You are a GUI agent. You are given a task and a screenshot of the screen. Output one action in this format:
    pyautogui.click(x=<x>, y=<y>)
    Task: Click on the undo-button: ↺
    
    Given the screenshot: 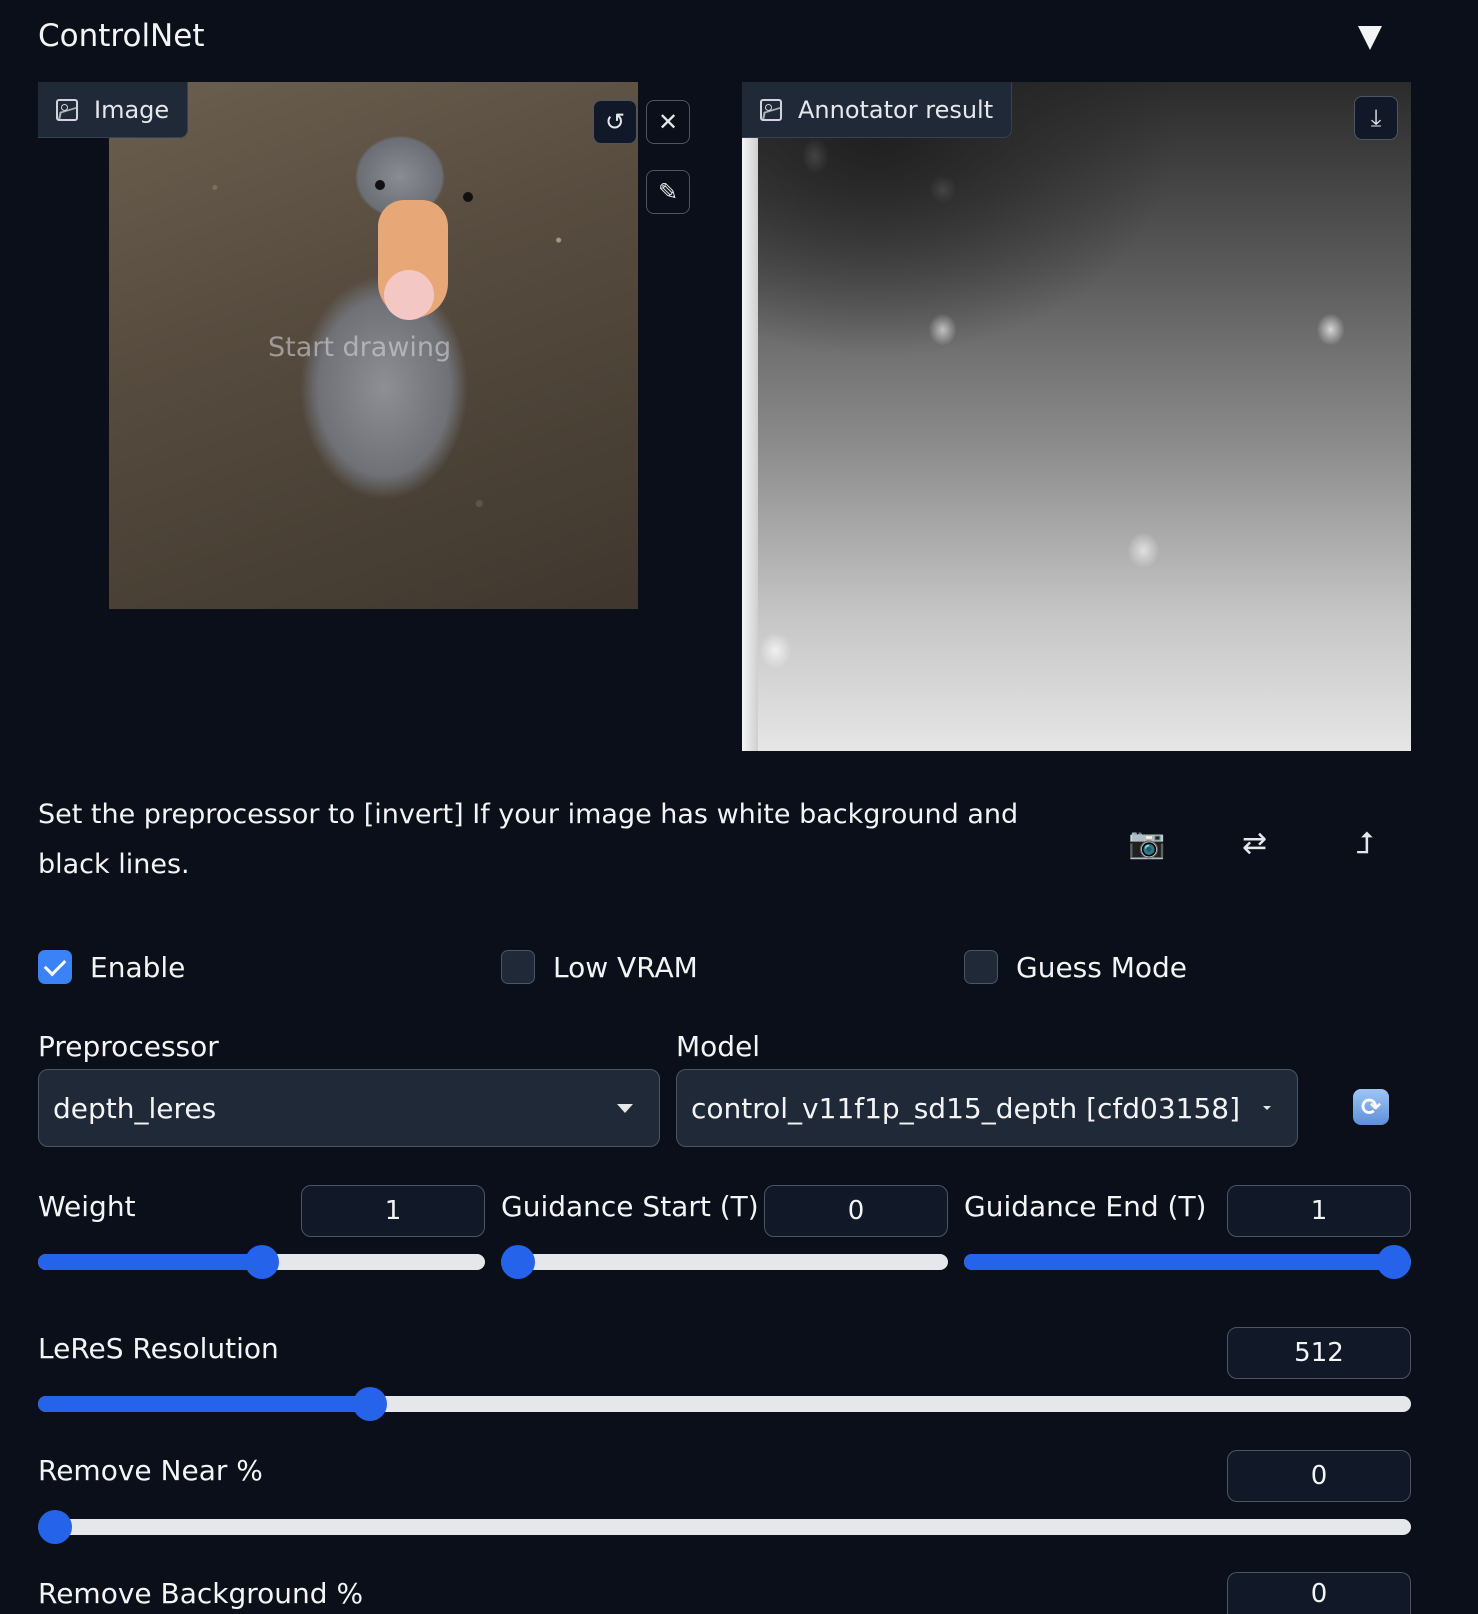 What is the action you would take?
    pyautogui.click(x=615, y=122)
    